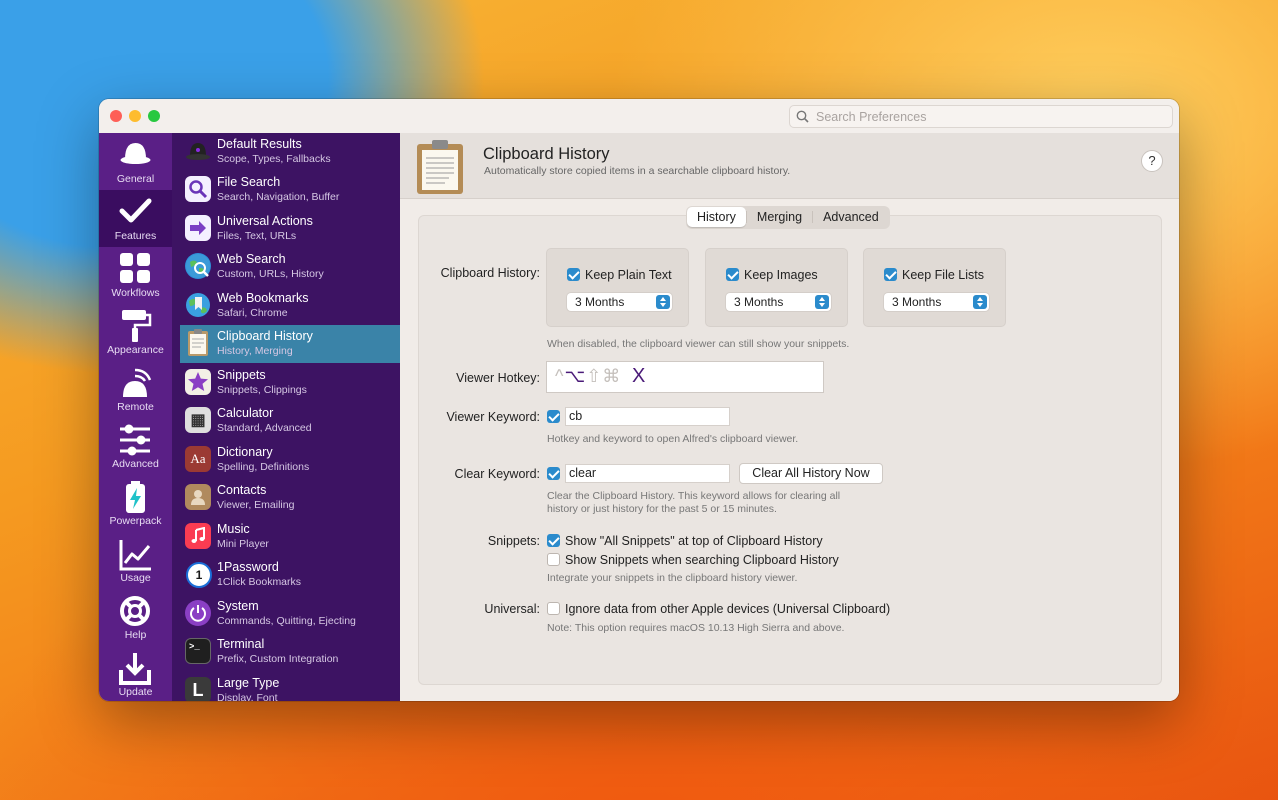 The height and width of the screenshot is (800, 1278). Describe the element at coordinates (290, 575) in the screenshot. I see `feature-item-1password: 1 1Password 1Click Bookmarks` at that location.